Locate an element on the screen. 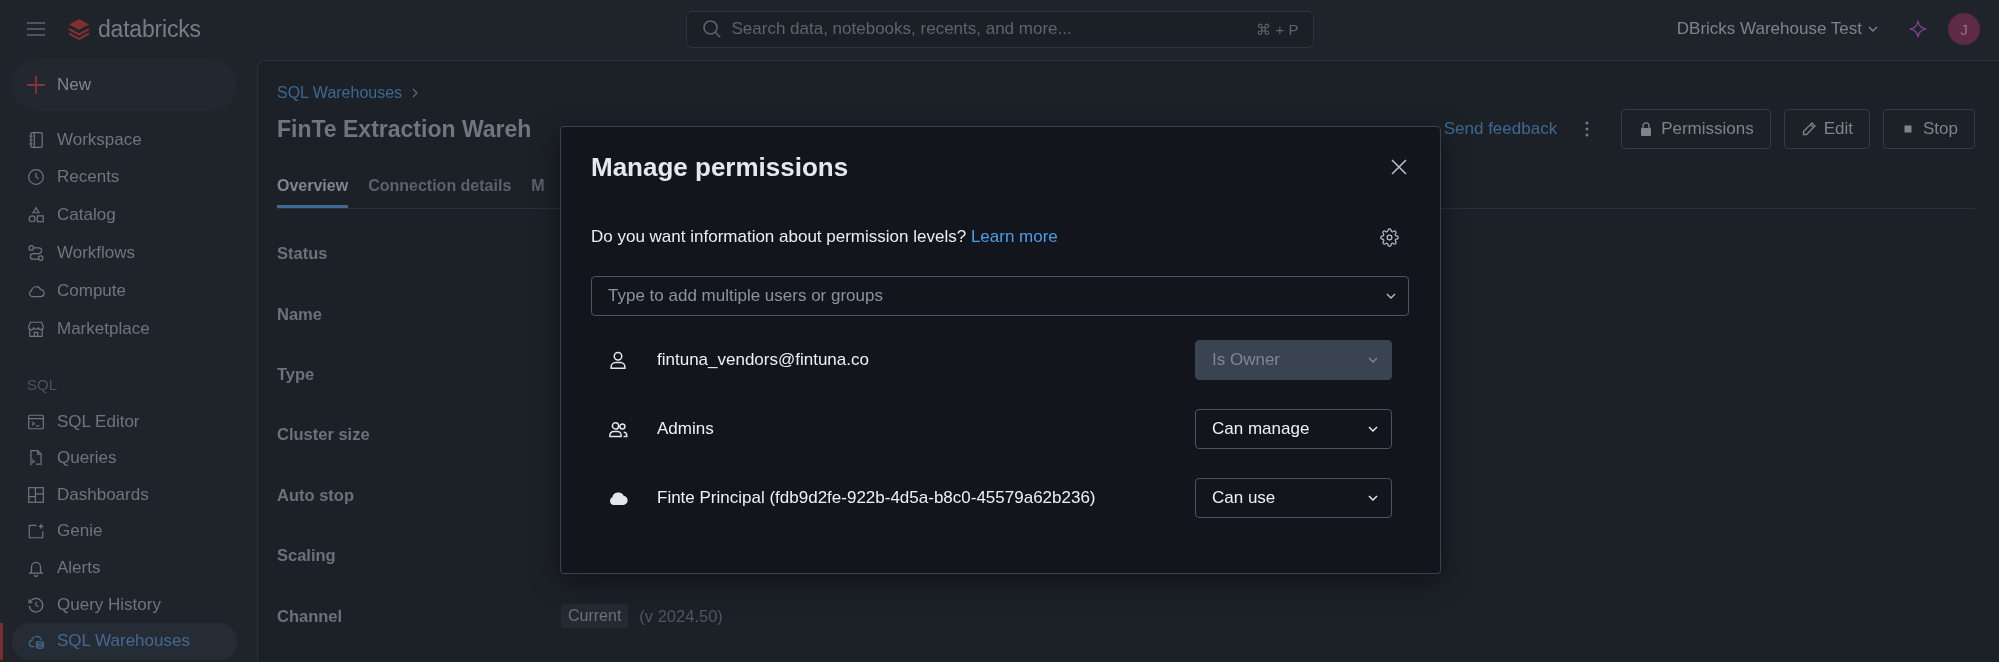 The height and width of the screenshot is (662, 1999). send-feedback-link: Send feedback is located at coordinates (1500, 129).